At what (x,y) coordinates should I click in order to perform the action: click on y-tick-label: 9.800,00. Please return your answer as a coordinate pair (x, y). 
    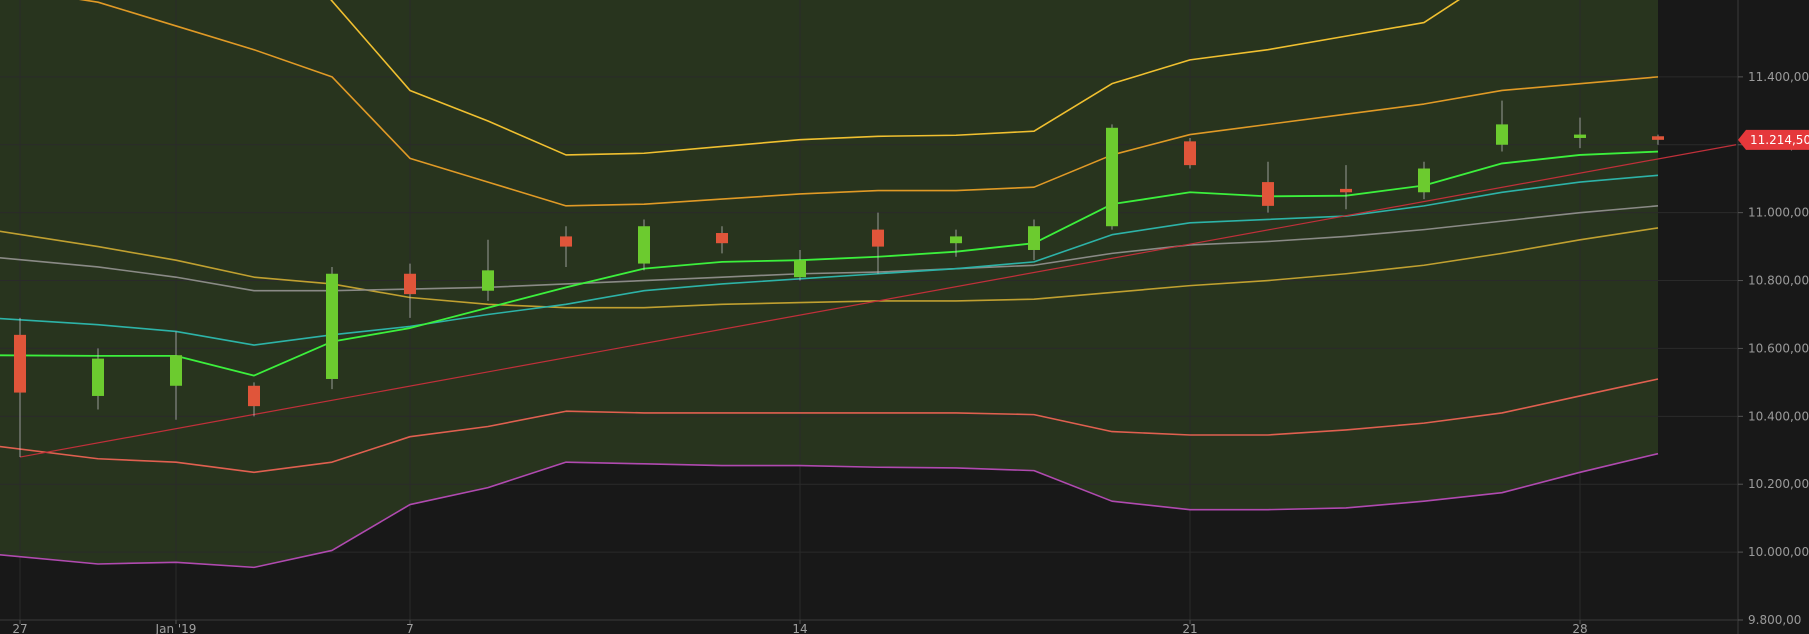
    Looking at the image, I should click on (1774, 620).